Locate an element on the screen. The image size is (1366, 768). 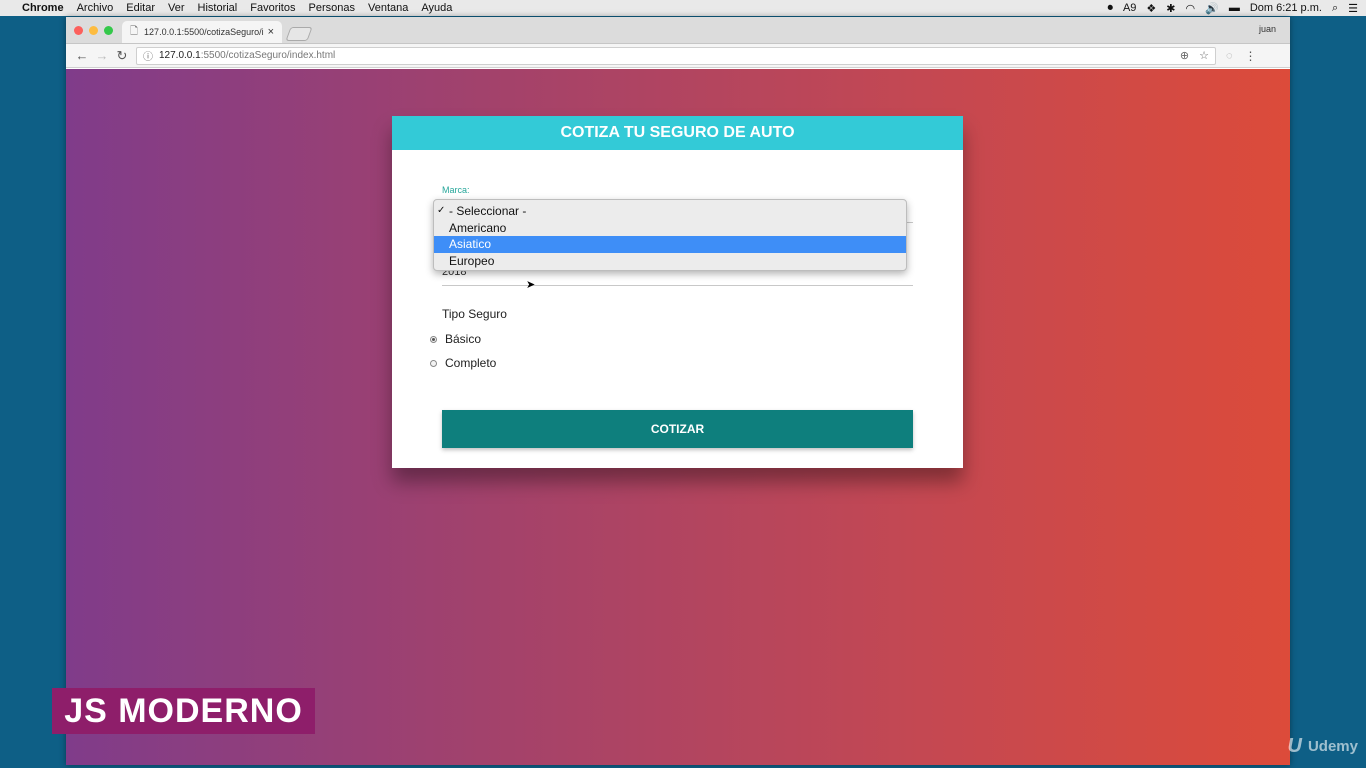
profile-name: juan is located at coordinates (1267, 29).